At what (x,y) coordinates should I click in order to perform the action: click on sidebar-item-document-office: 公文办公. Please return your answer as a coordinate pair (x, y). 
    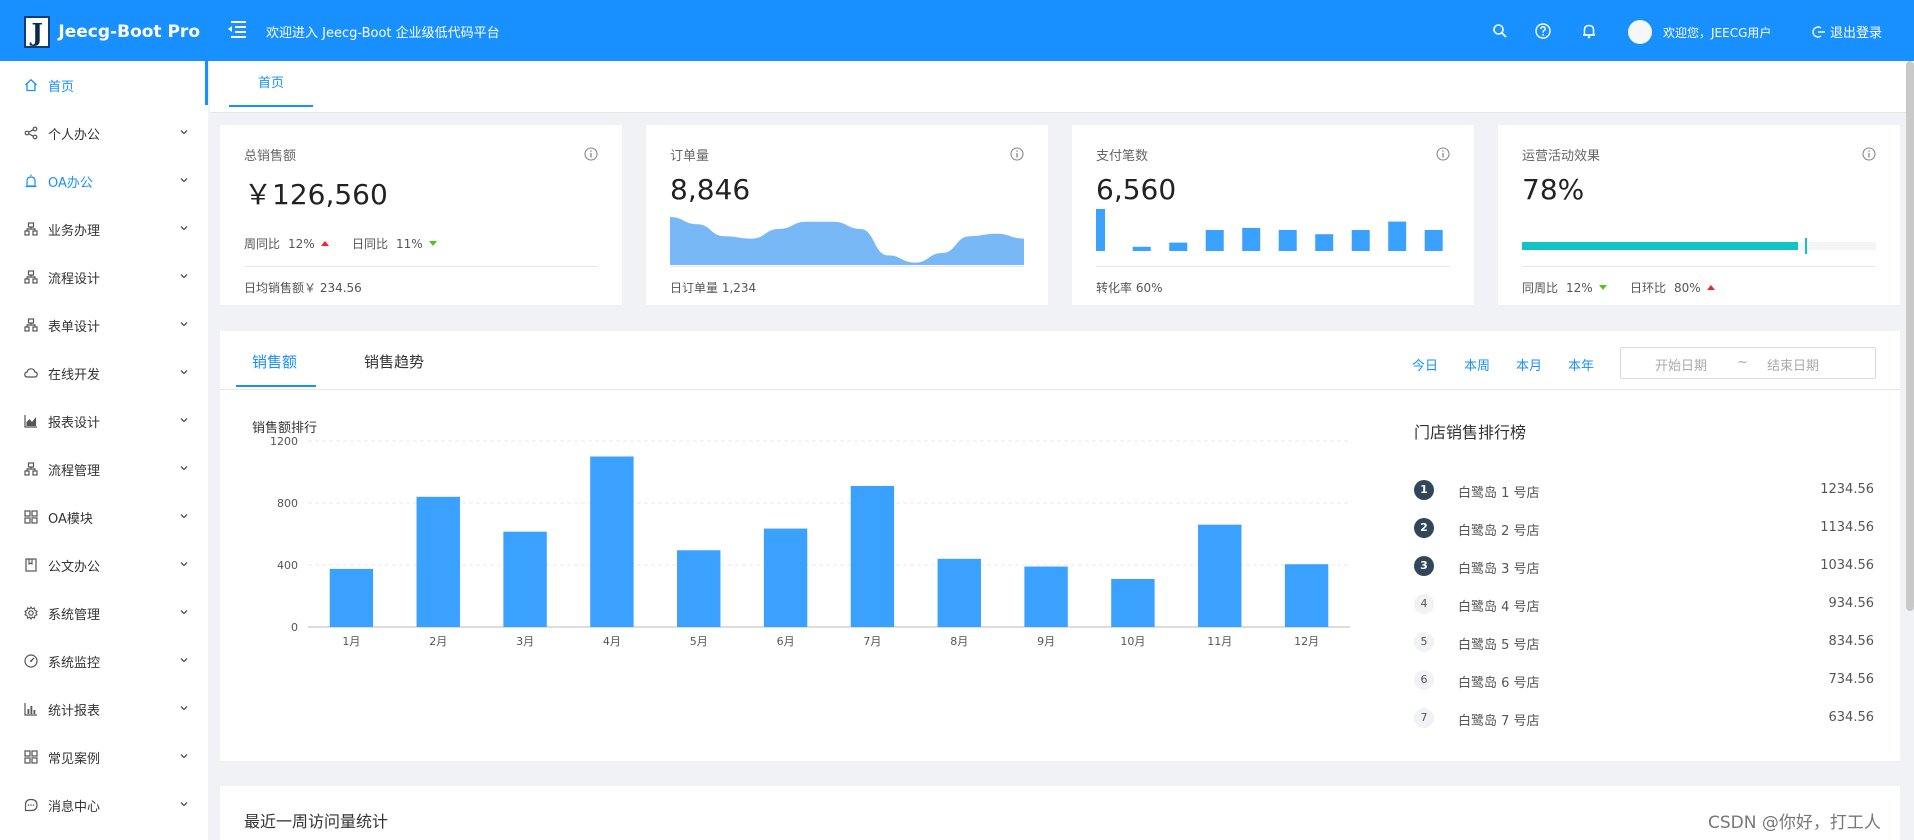
    Looking at the image, I should click on (104, 565).